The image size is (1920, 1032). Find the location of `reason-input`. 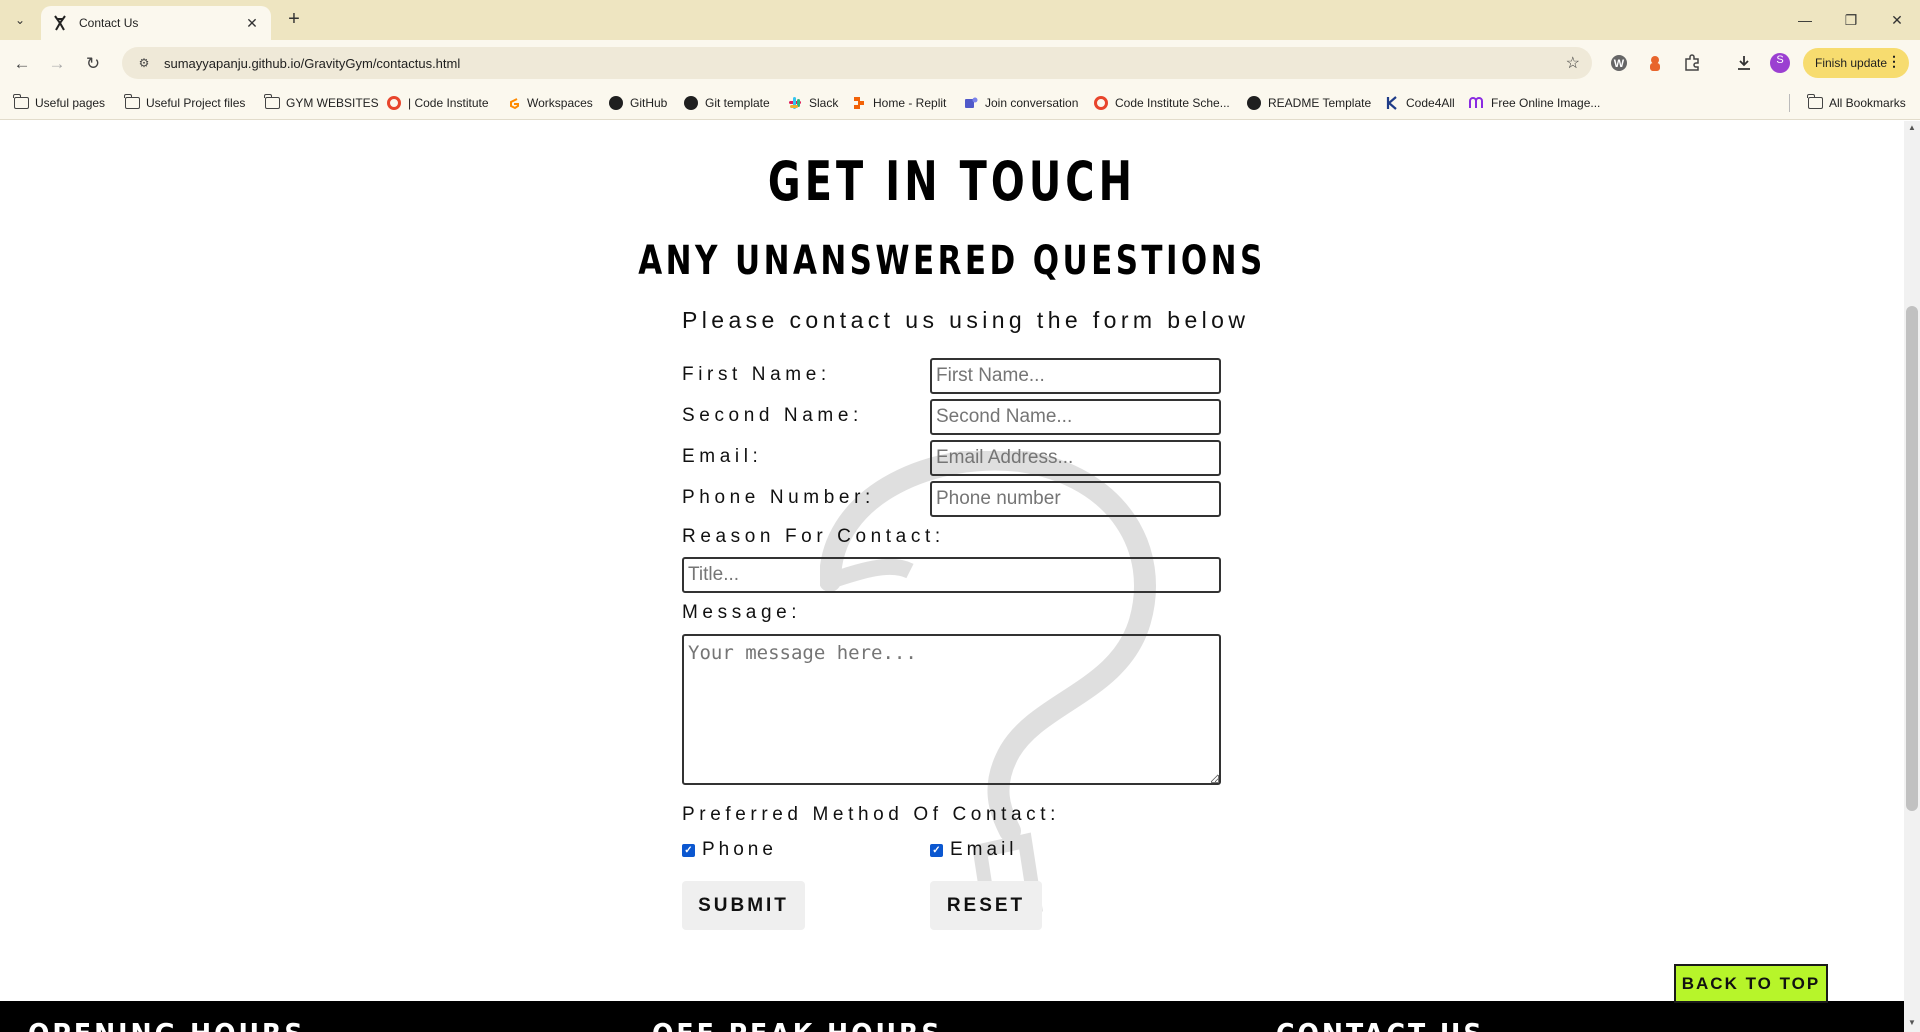

reason-input is located at coordinates (951, 575).